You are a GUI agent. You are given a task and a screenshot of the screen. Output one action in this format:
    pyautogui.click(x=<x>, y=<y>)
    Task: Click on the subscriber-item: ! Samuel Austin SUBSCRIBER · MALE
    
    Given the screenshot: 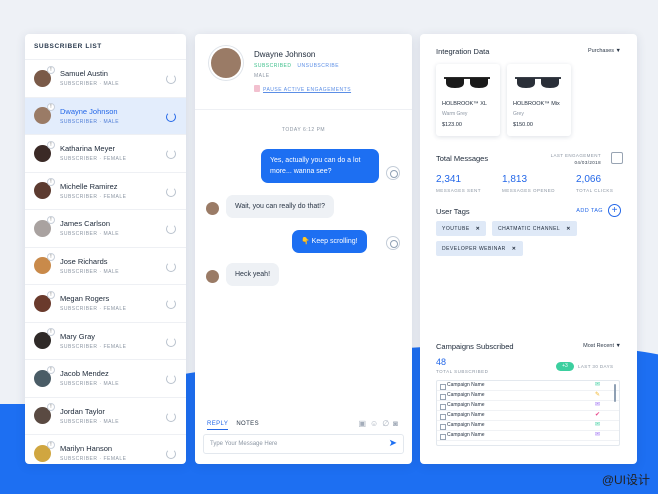 What is the action you would take?
    pyautogui.click(x=105, y=78)
    